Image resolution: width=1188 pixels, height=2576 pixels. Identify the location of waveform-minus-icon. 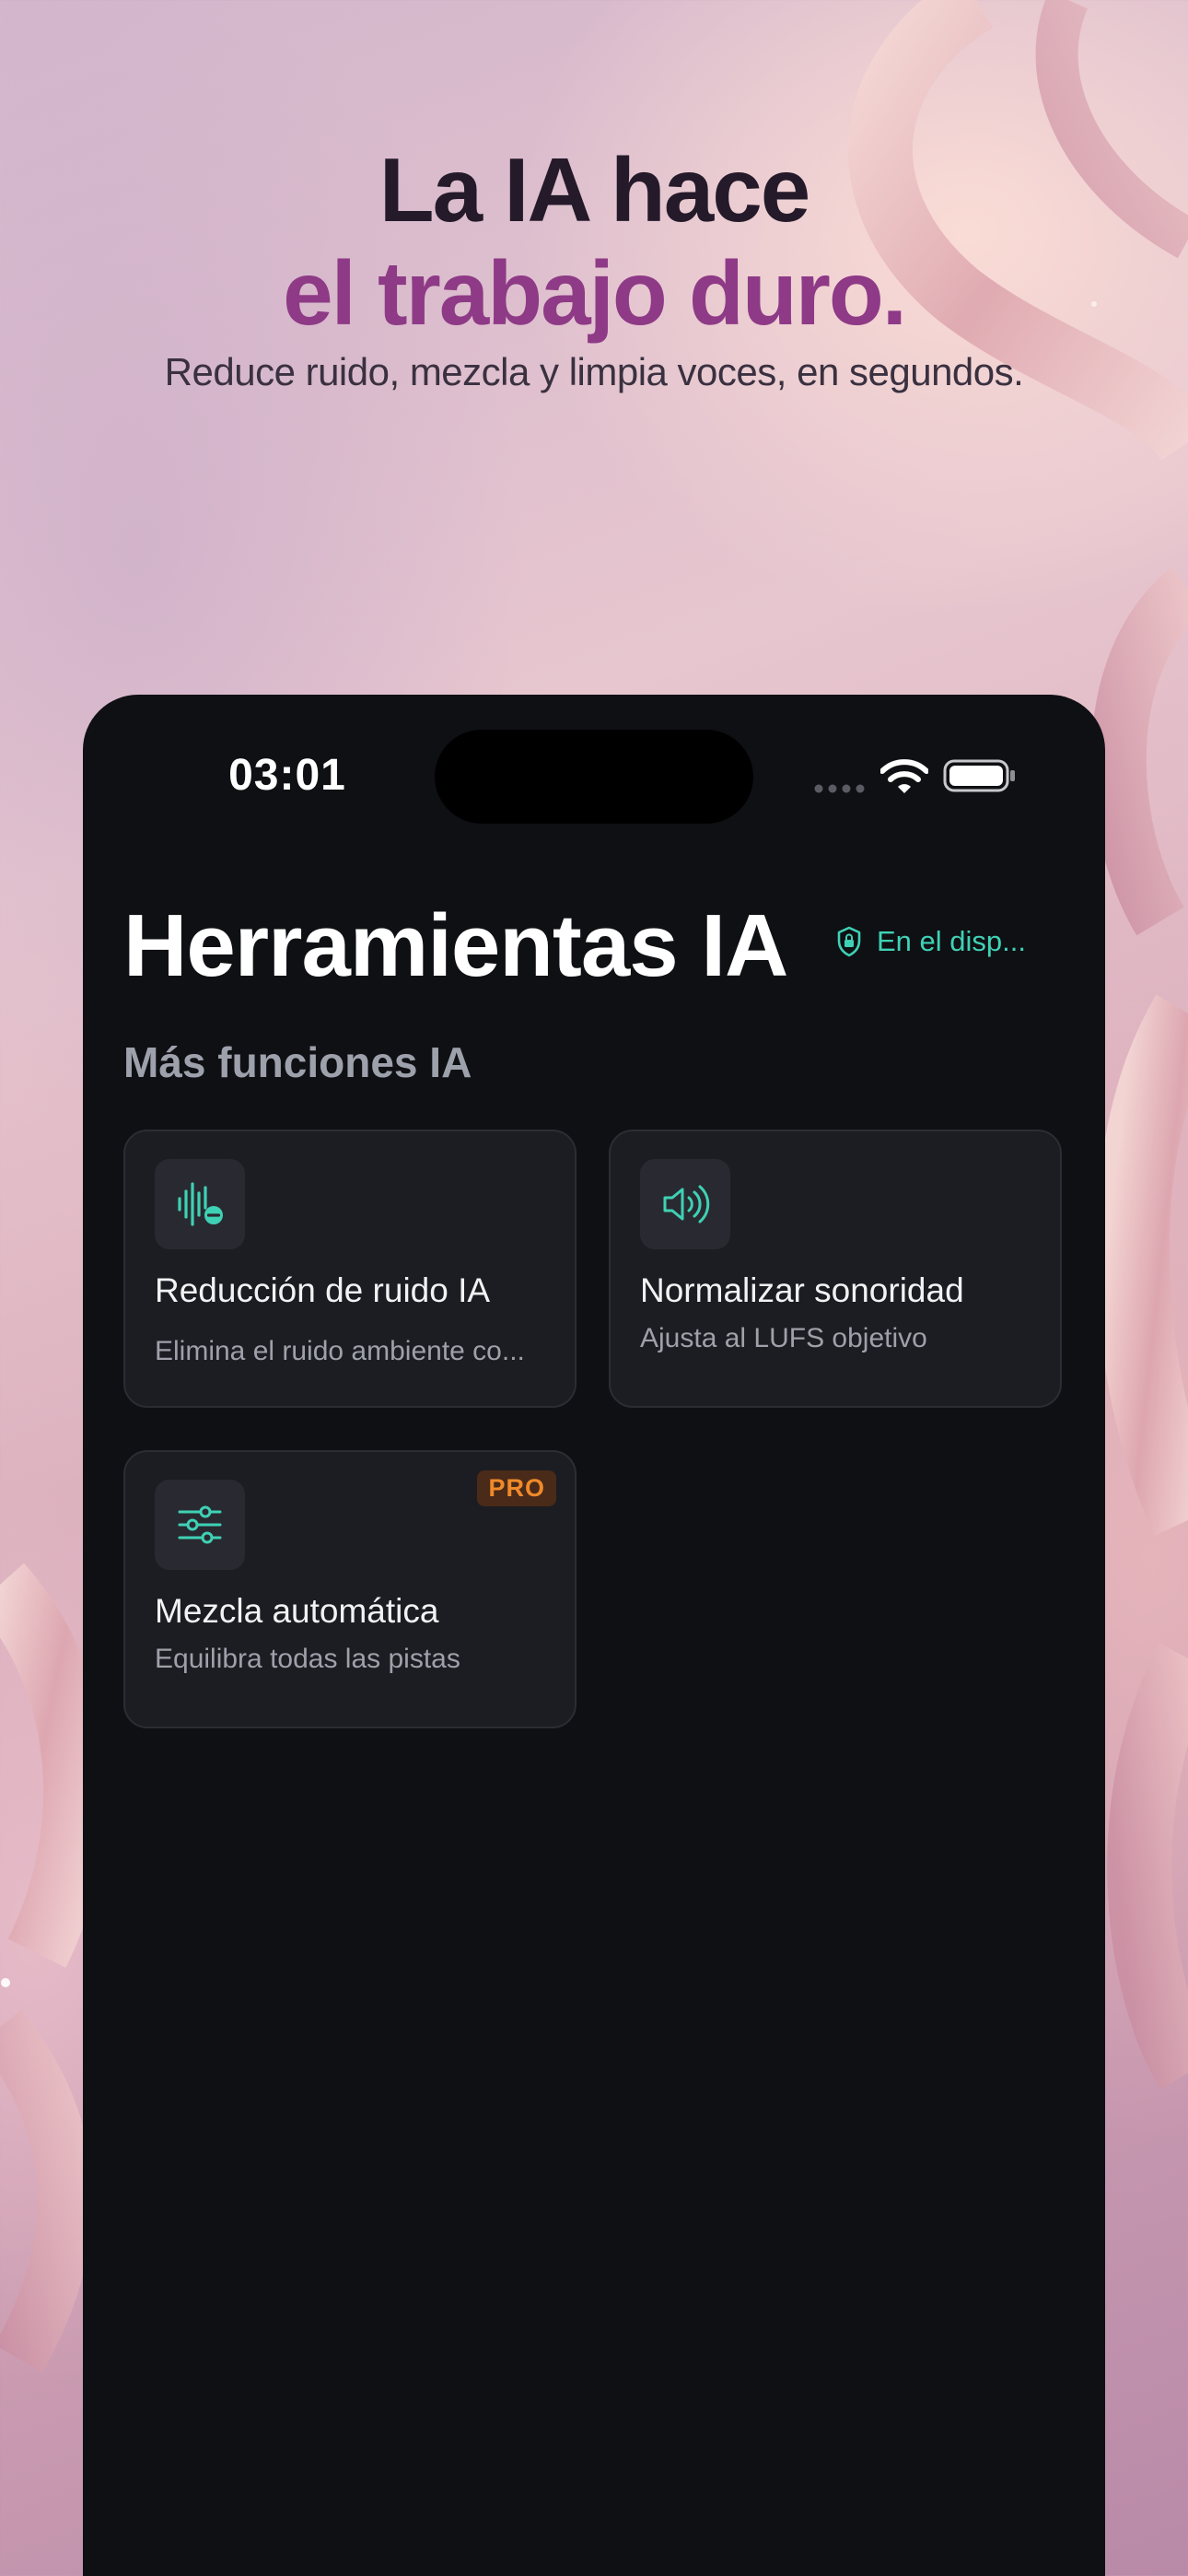
(201, 1204).